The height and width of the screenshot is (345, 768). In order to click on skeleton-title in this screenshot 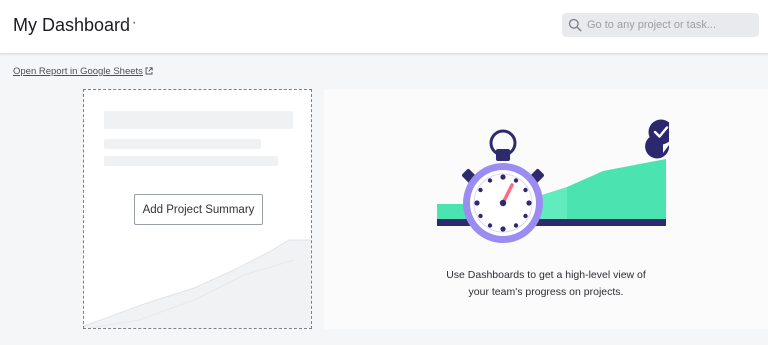, I will do `click(198, 120)`.